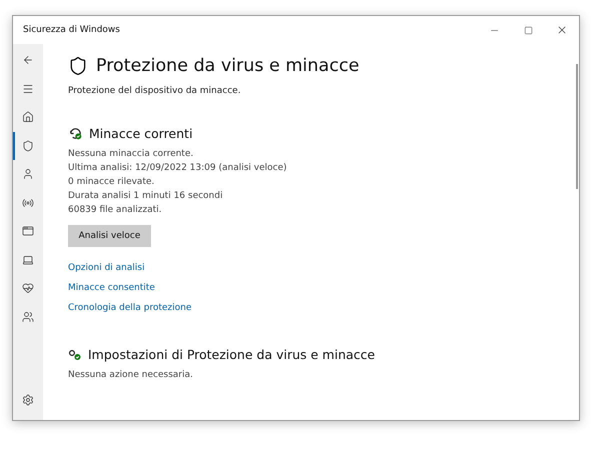 This screenshot has height=454, width=610. I want to click on status-text: Nessuna minaccia corrente., so click(131, 154).